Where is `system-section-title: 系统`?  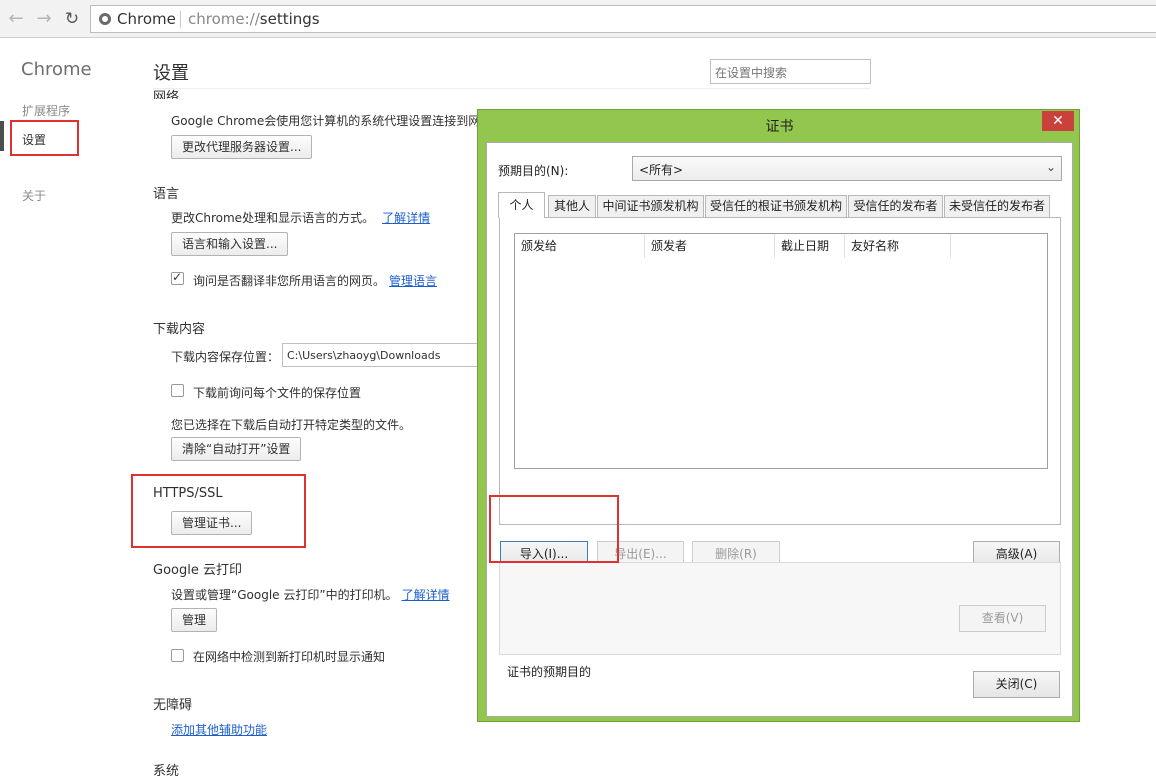
system-section-title: 系统 is located at coordinates (166, 771).